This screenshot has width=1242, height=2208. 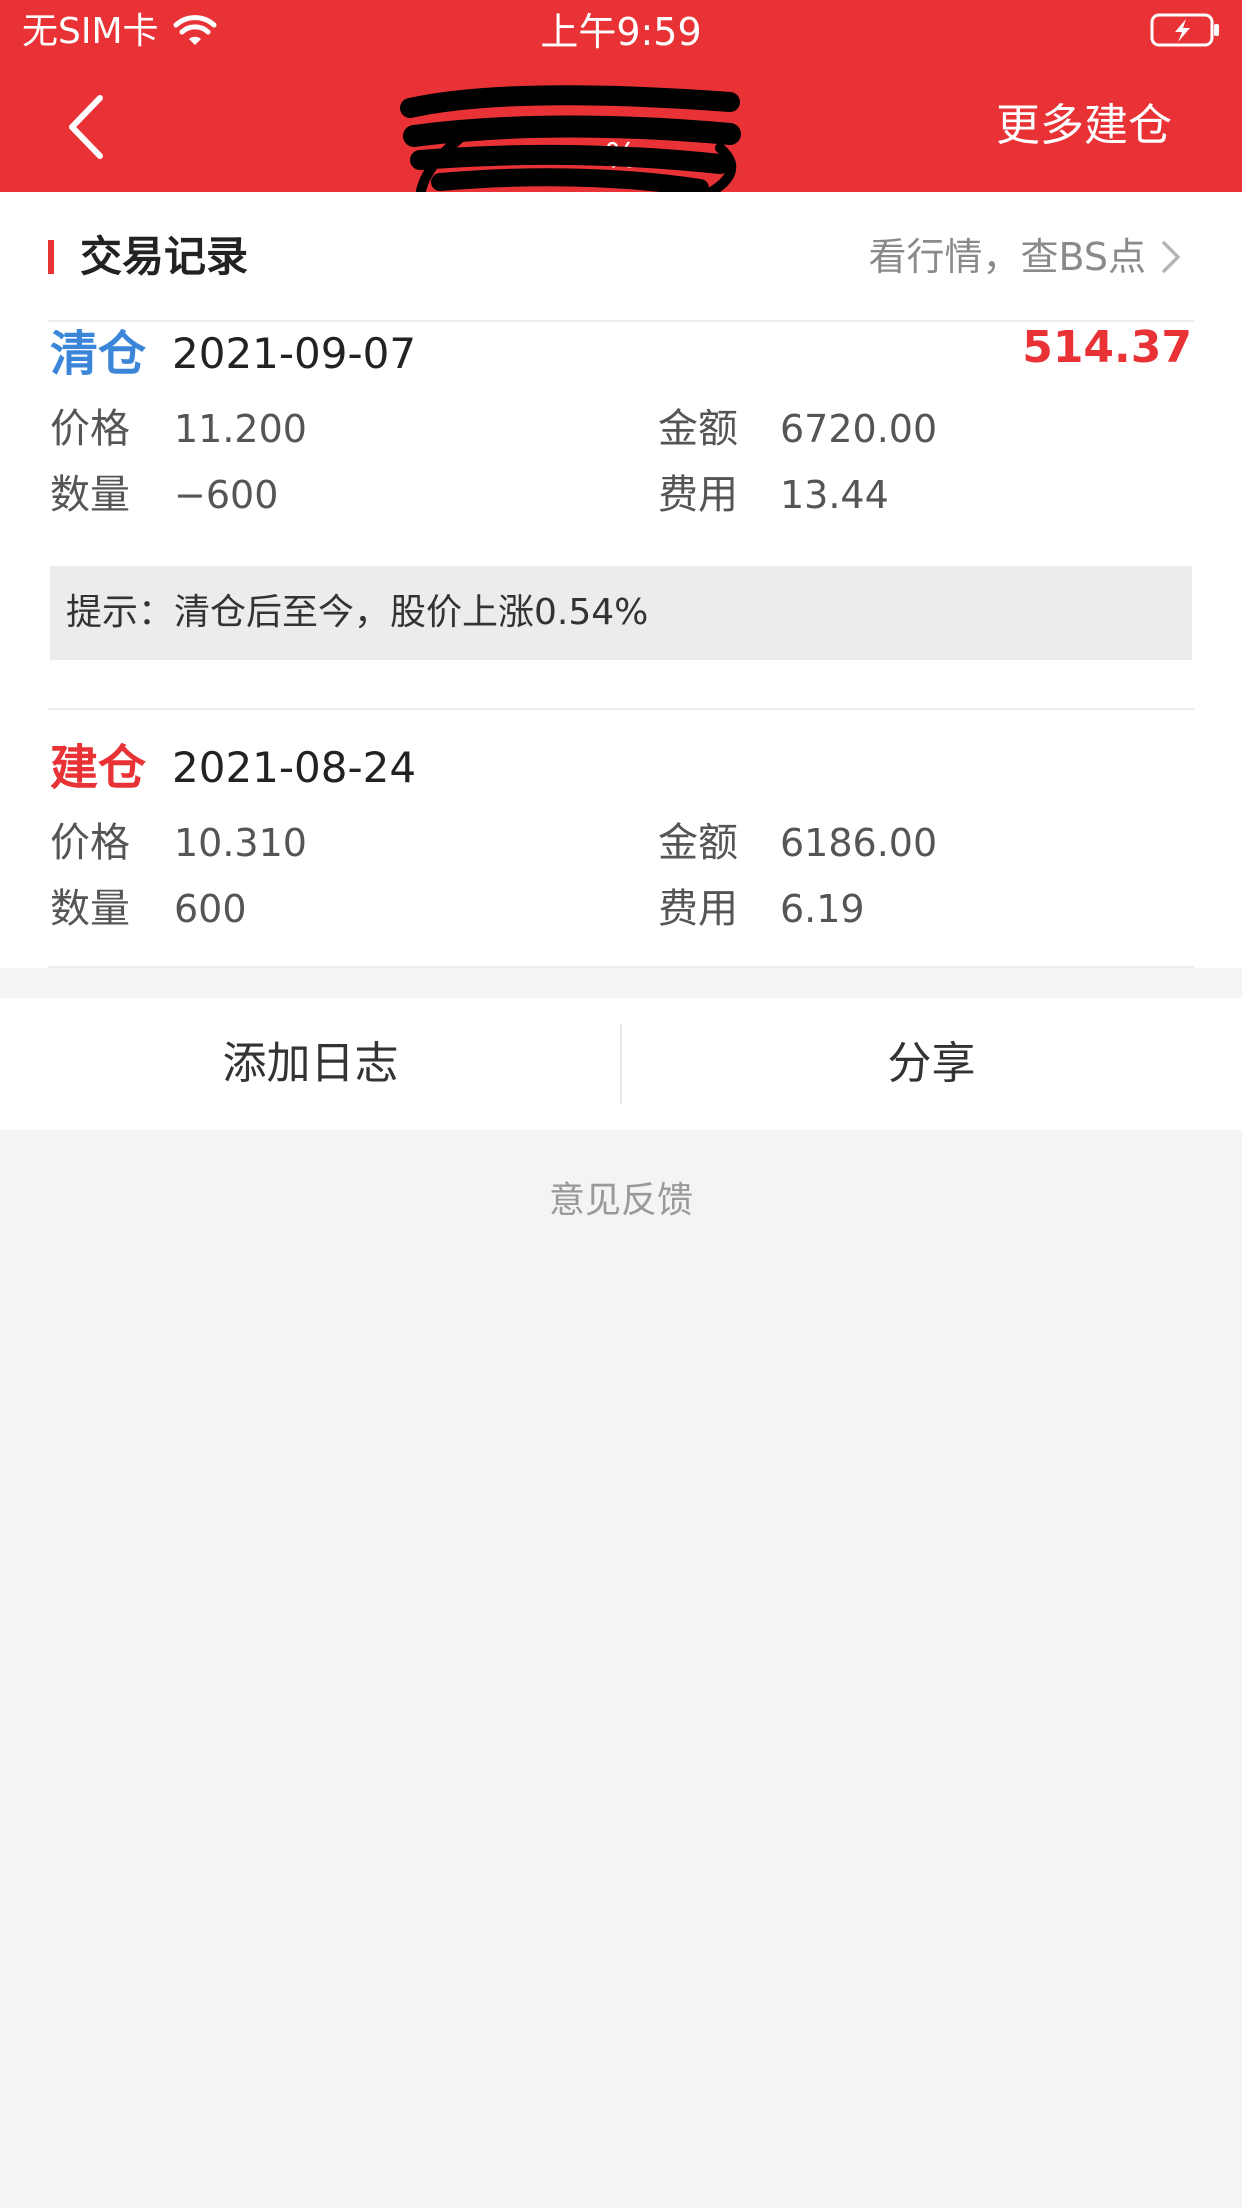 I want to click on price-value: 11.200, so click(x=240, y=429).